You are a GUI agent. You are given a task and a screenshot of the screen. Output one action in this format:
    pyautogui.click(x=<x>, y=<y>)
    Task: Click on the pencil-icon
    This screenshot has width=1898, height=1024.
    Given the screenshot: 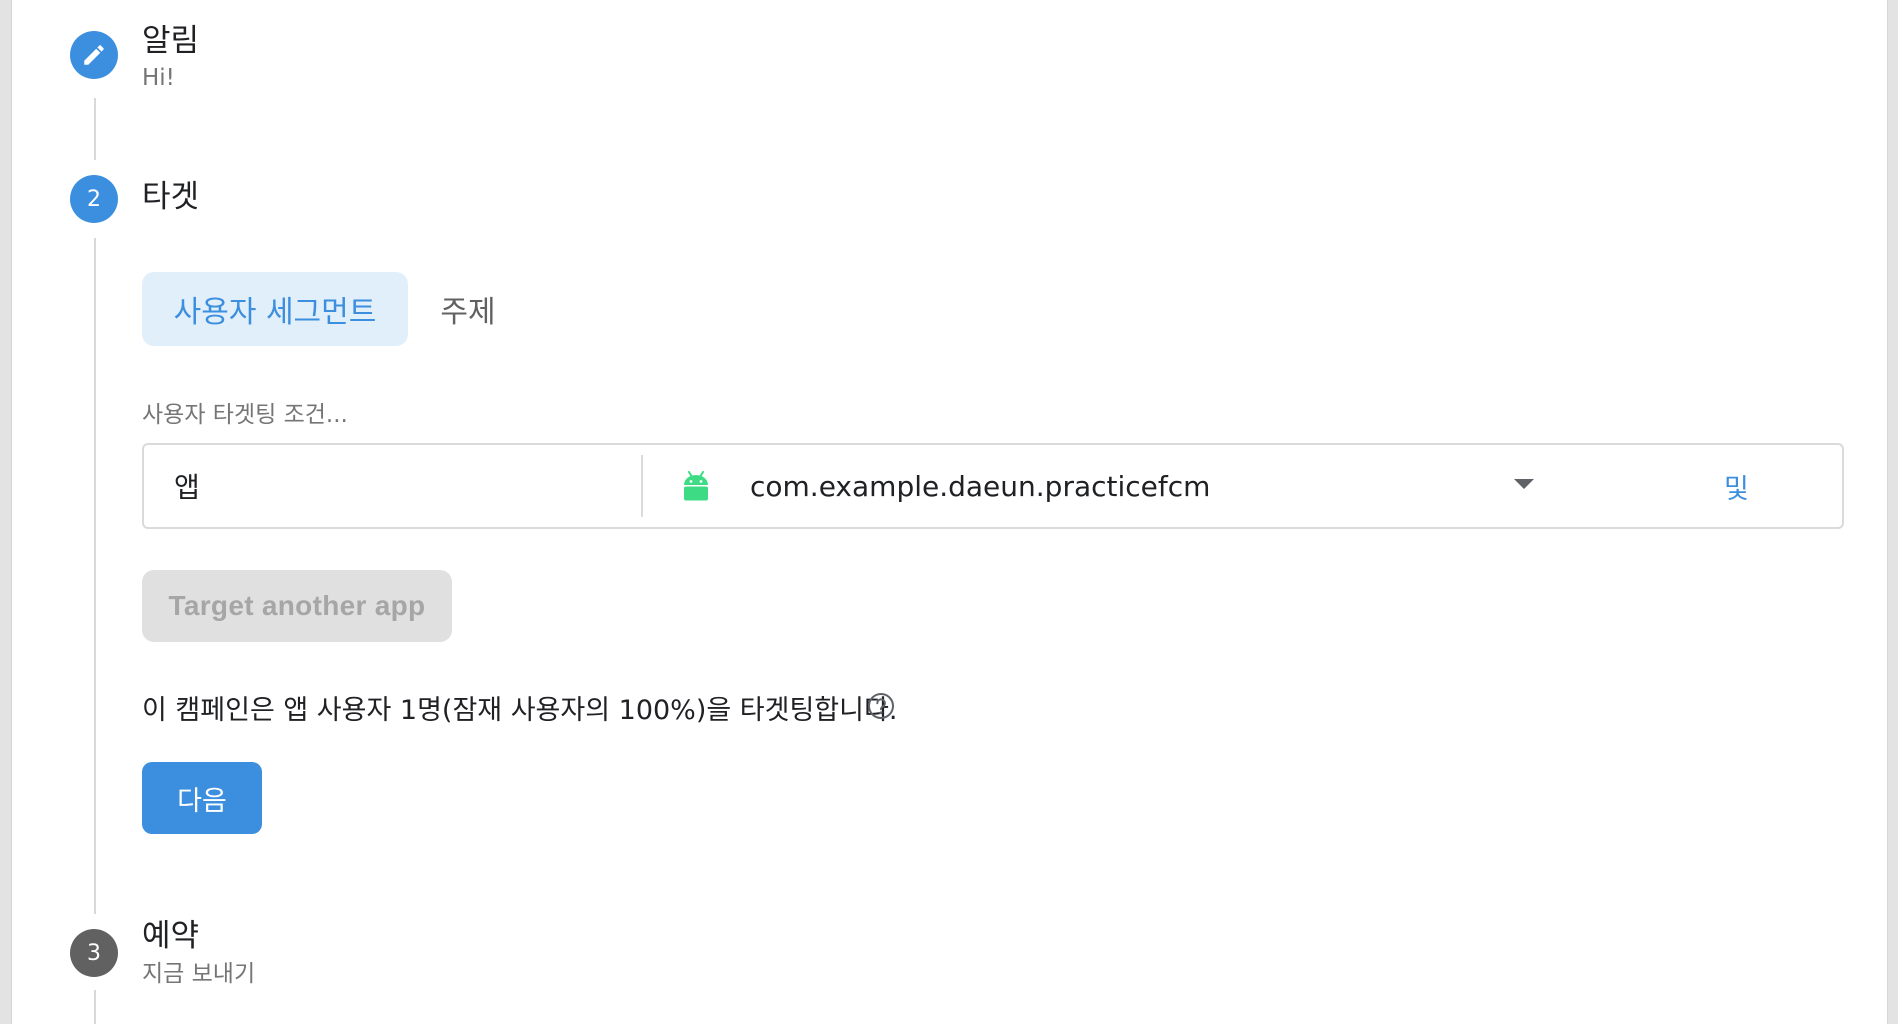 What is the action you would take?
    pyautogui.click(x=94, y=55)
    